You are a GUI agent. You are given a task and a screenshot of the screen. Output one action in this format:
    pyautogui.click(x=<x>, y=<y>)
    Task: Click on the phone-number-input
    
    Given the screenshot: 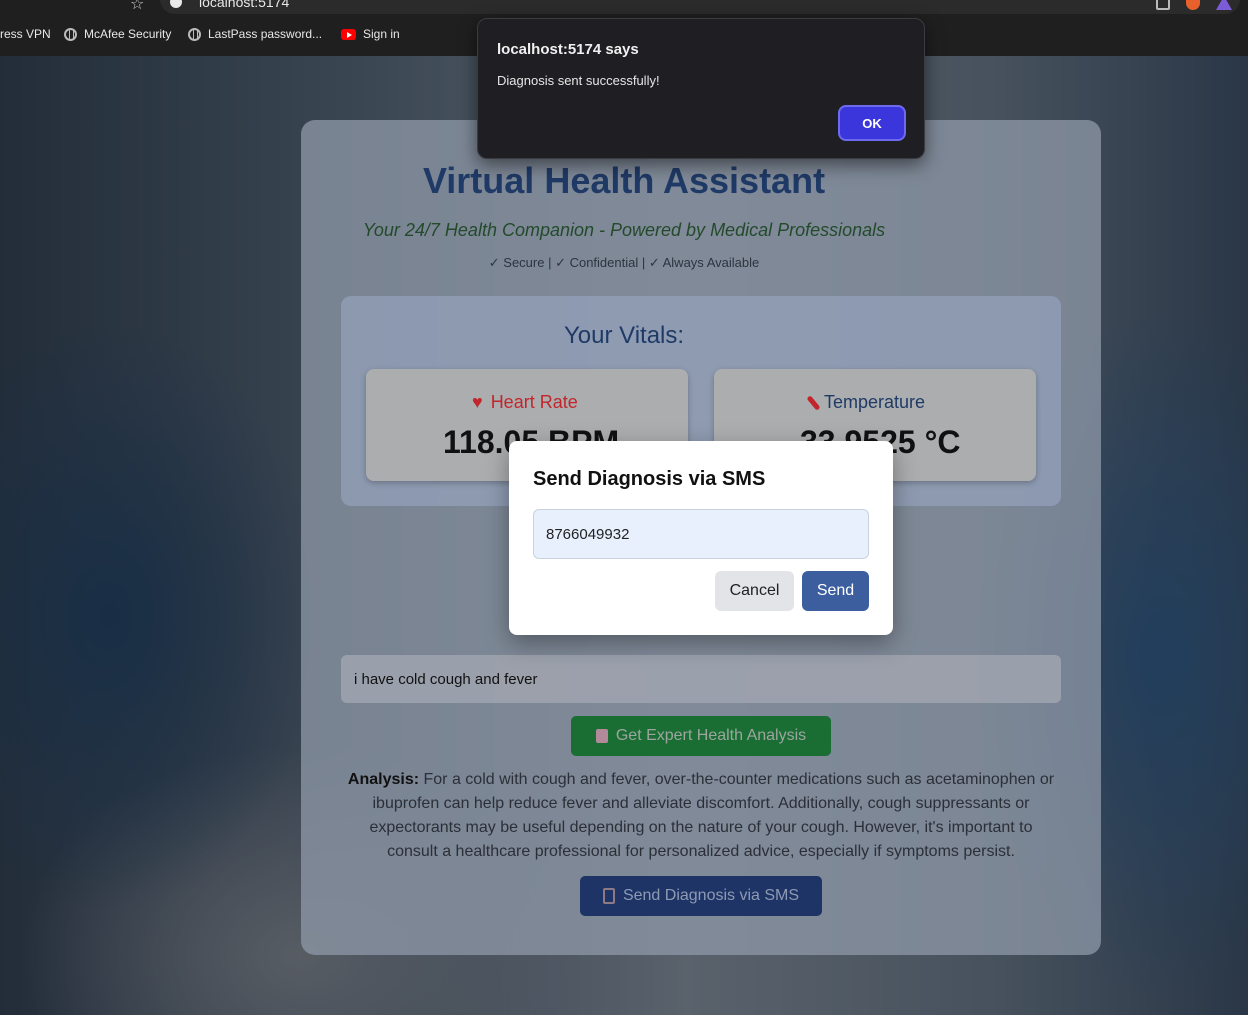 What is the action you would take?
    pyautogui.click(x=701, y=534)
    